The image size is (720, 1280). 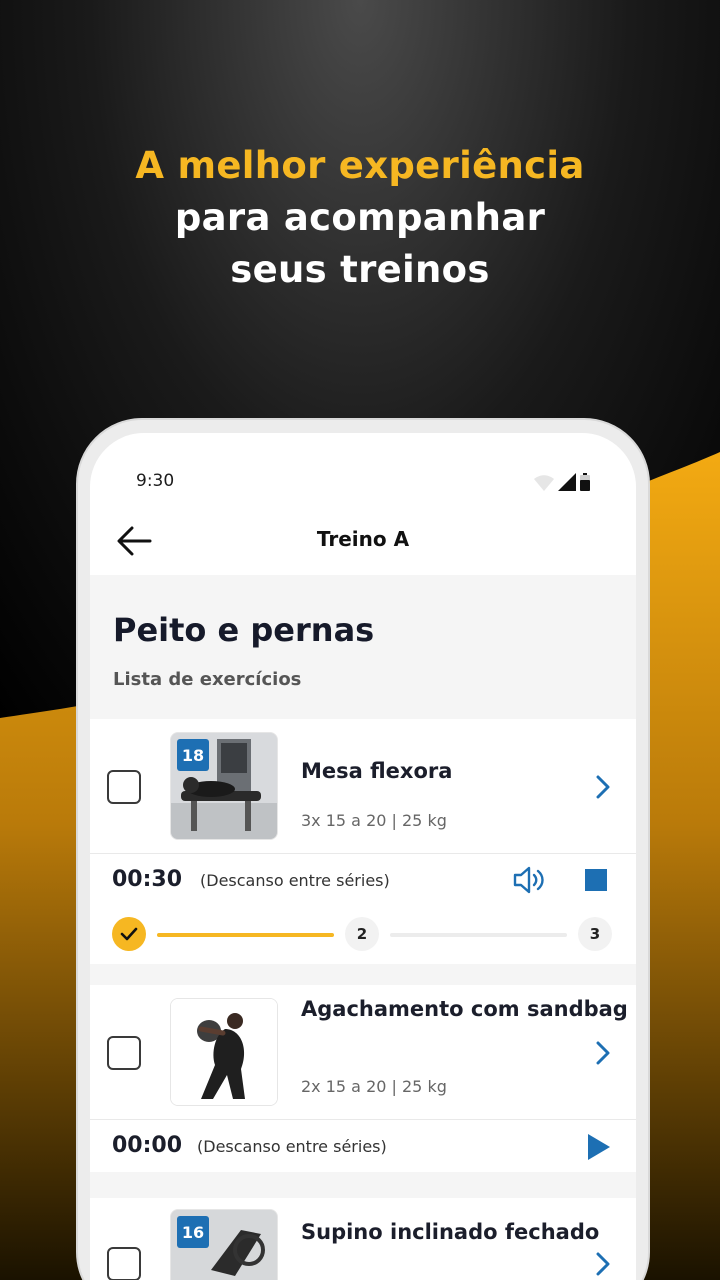 What do you see at coordinates (478, 935) in the screenshot?
I see `progress-bar-empty` at bounding box center [478, 935].